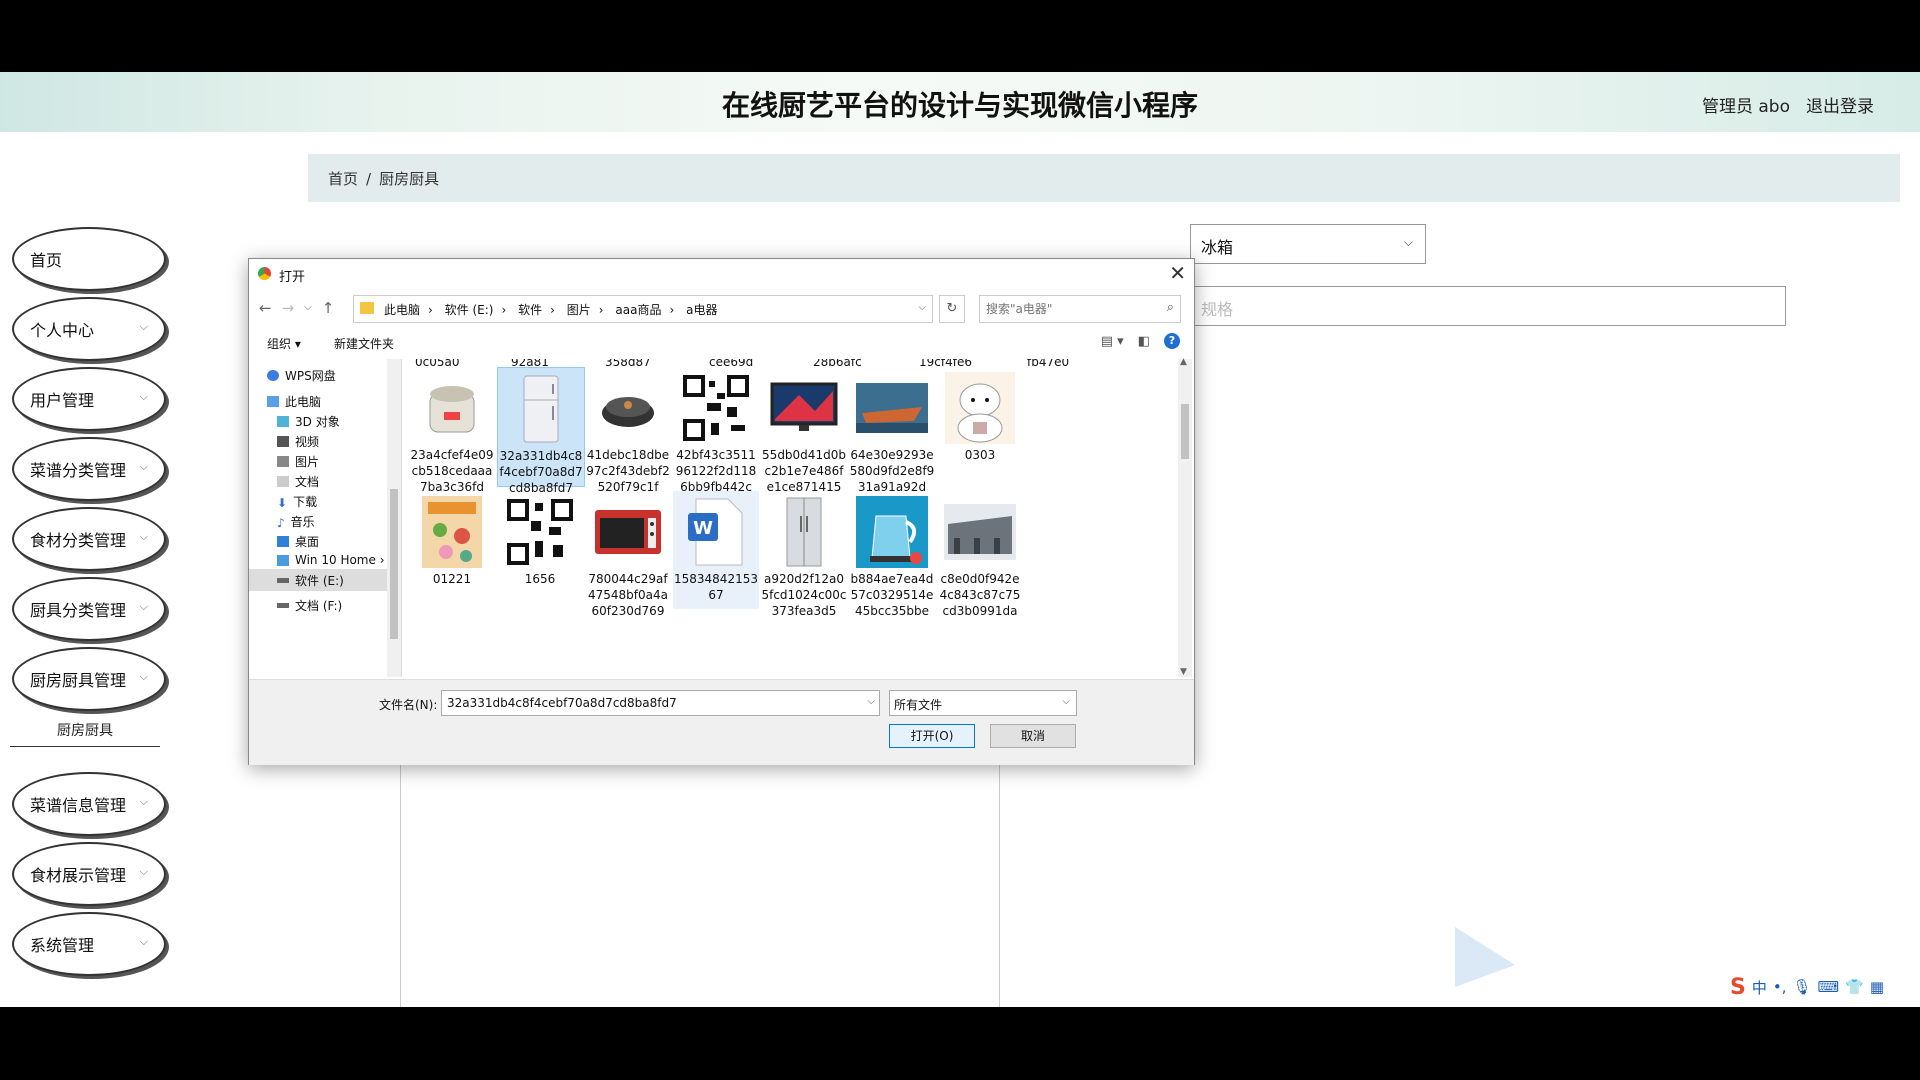  What do you see at coordinates (530, 310) in the screenshot?
I see `path-segment: 软件` at bounding box center [530, 310].